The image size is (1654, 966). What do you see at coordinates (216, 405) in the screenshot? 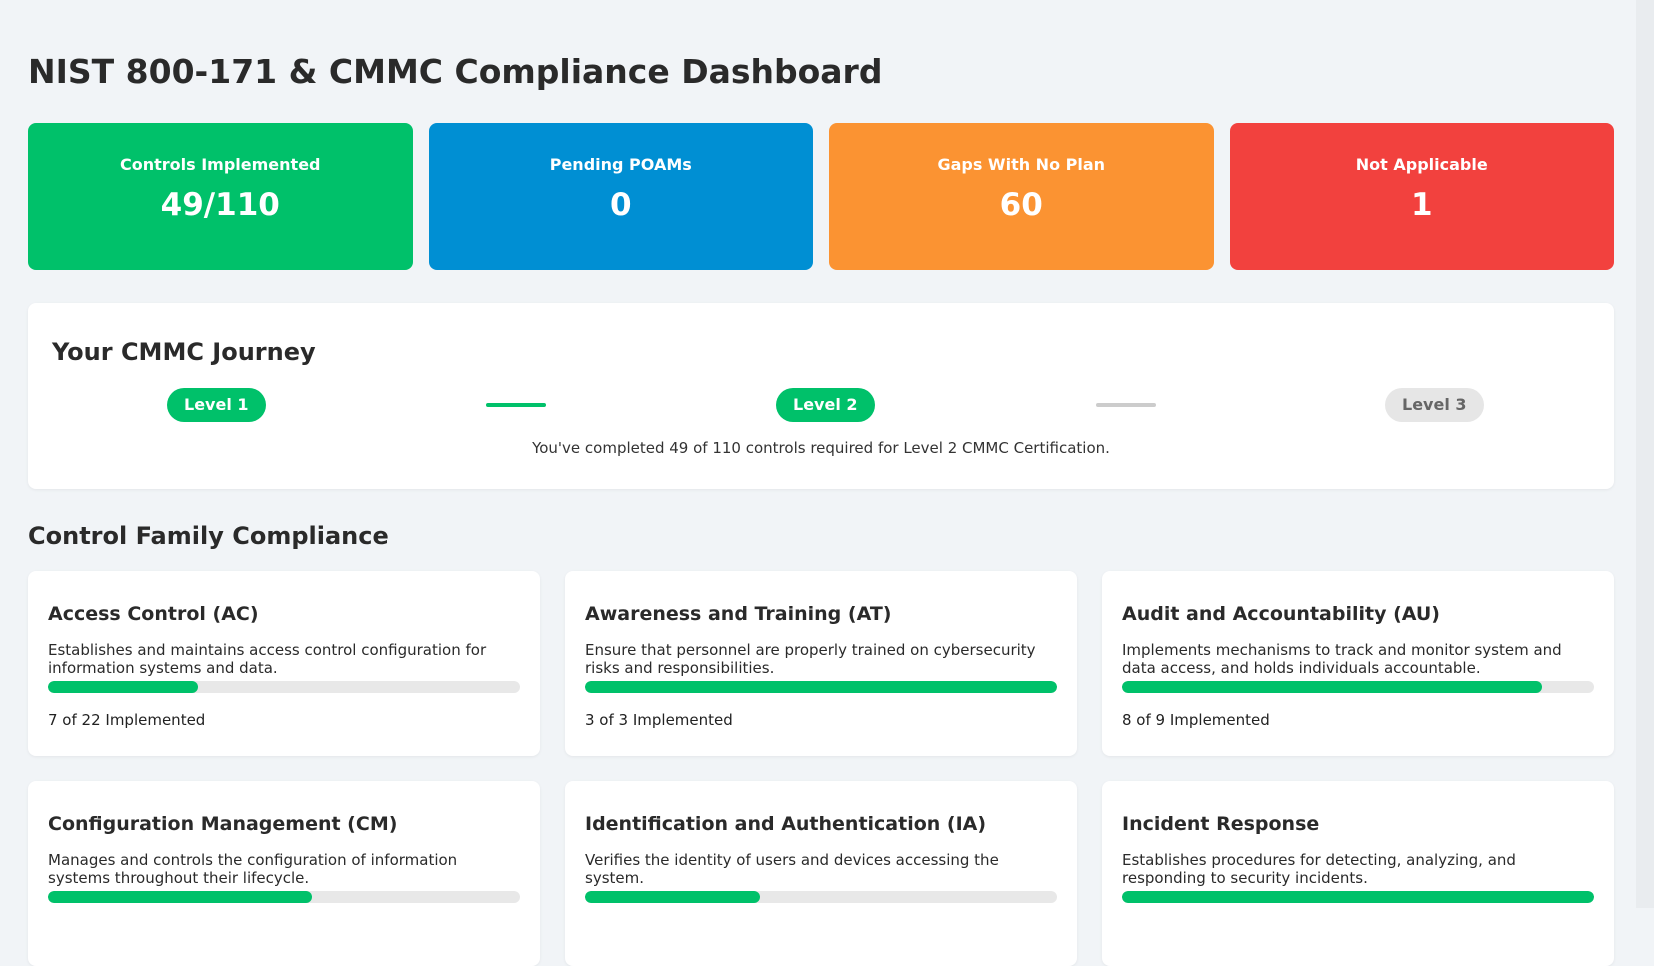
I see `level-1-badge: Level 1` at bounding box center [216, 405].